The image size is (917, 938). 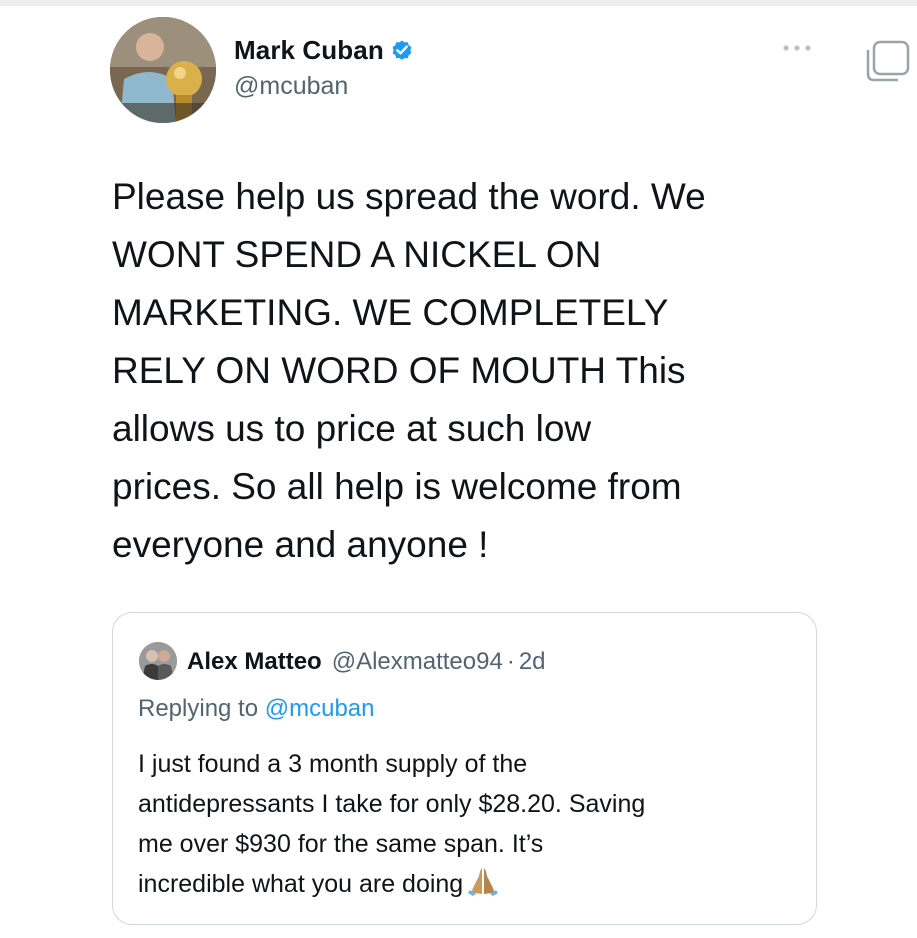 What do you see at coordinates (797, 48) in the screenshot?
I see `ellipsis-icon` at bounding box center [797, 48].